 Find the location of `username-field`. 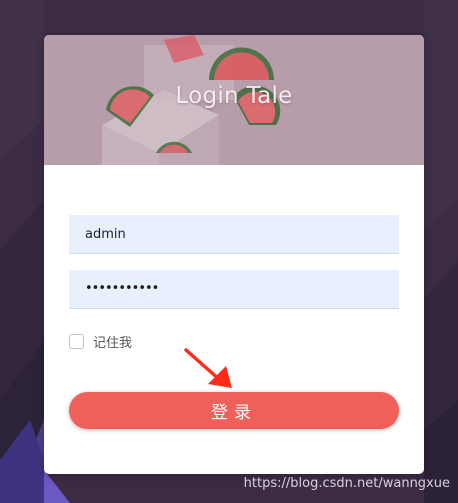

username-field is located at coordinates (234, 234).